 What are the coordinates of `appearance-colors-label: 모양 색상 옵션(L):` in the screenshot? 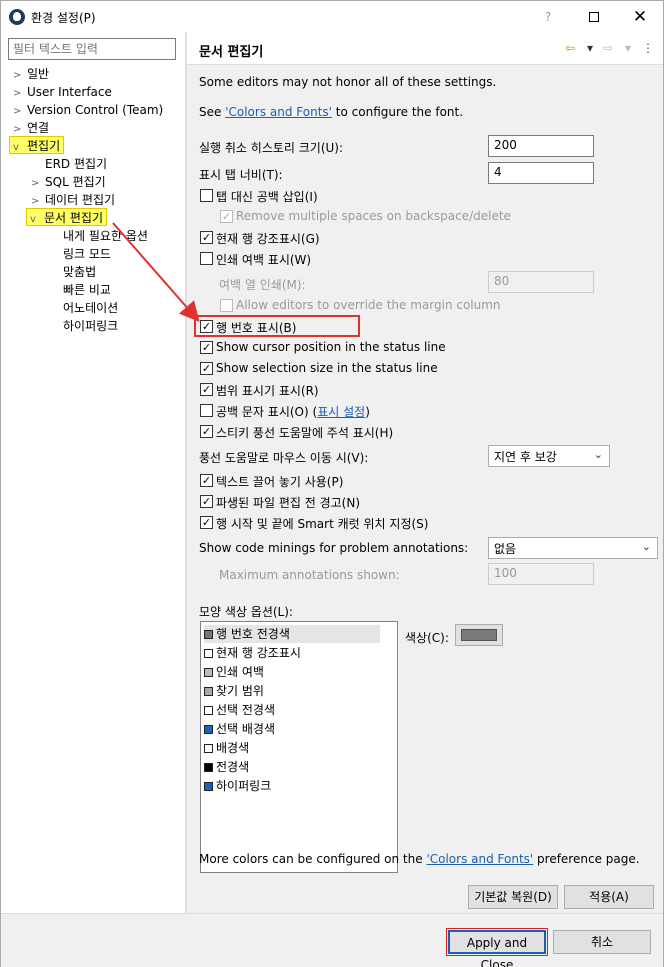 It's located at (246, 612).